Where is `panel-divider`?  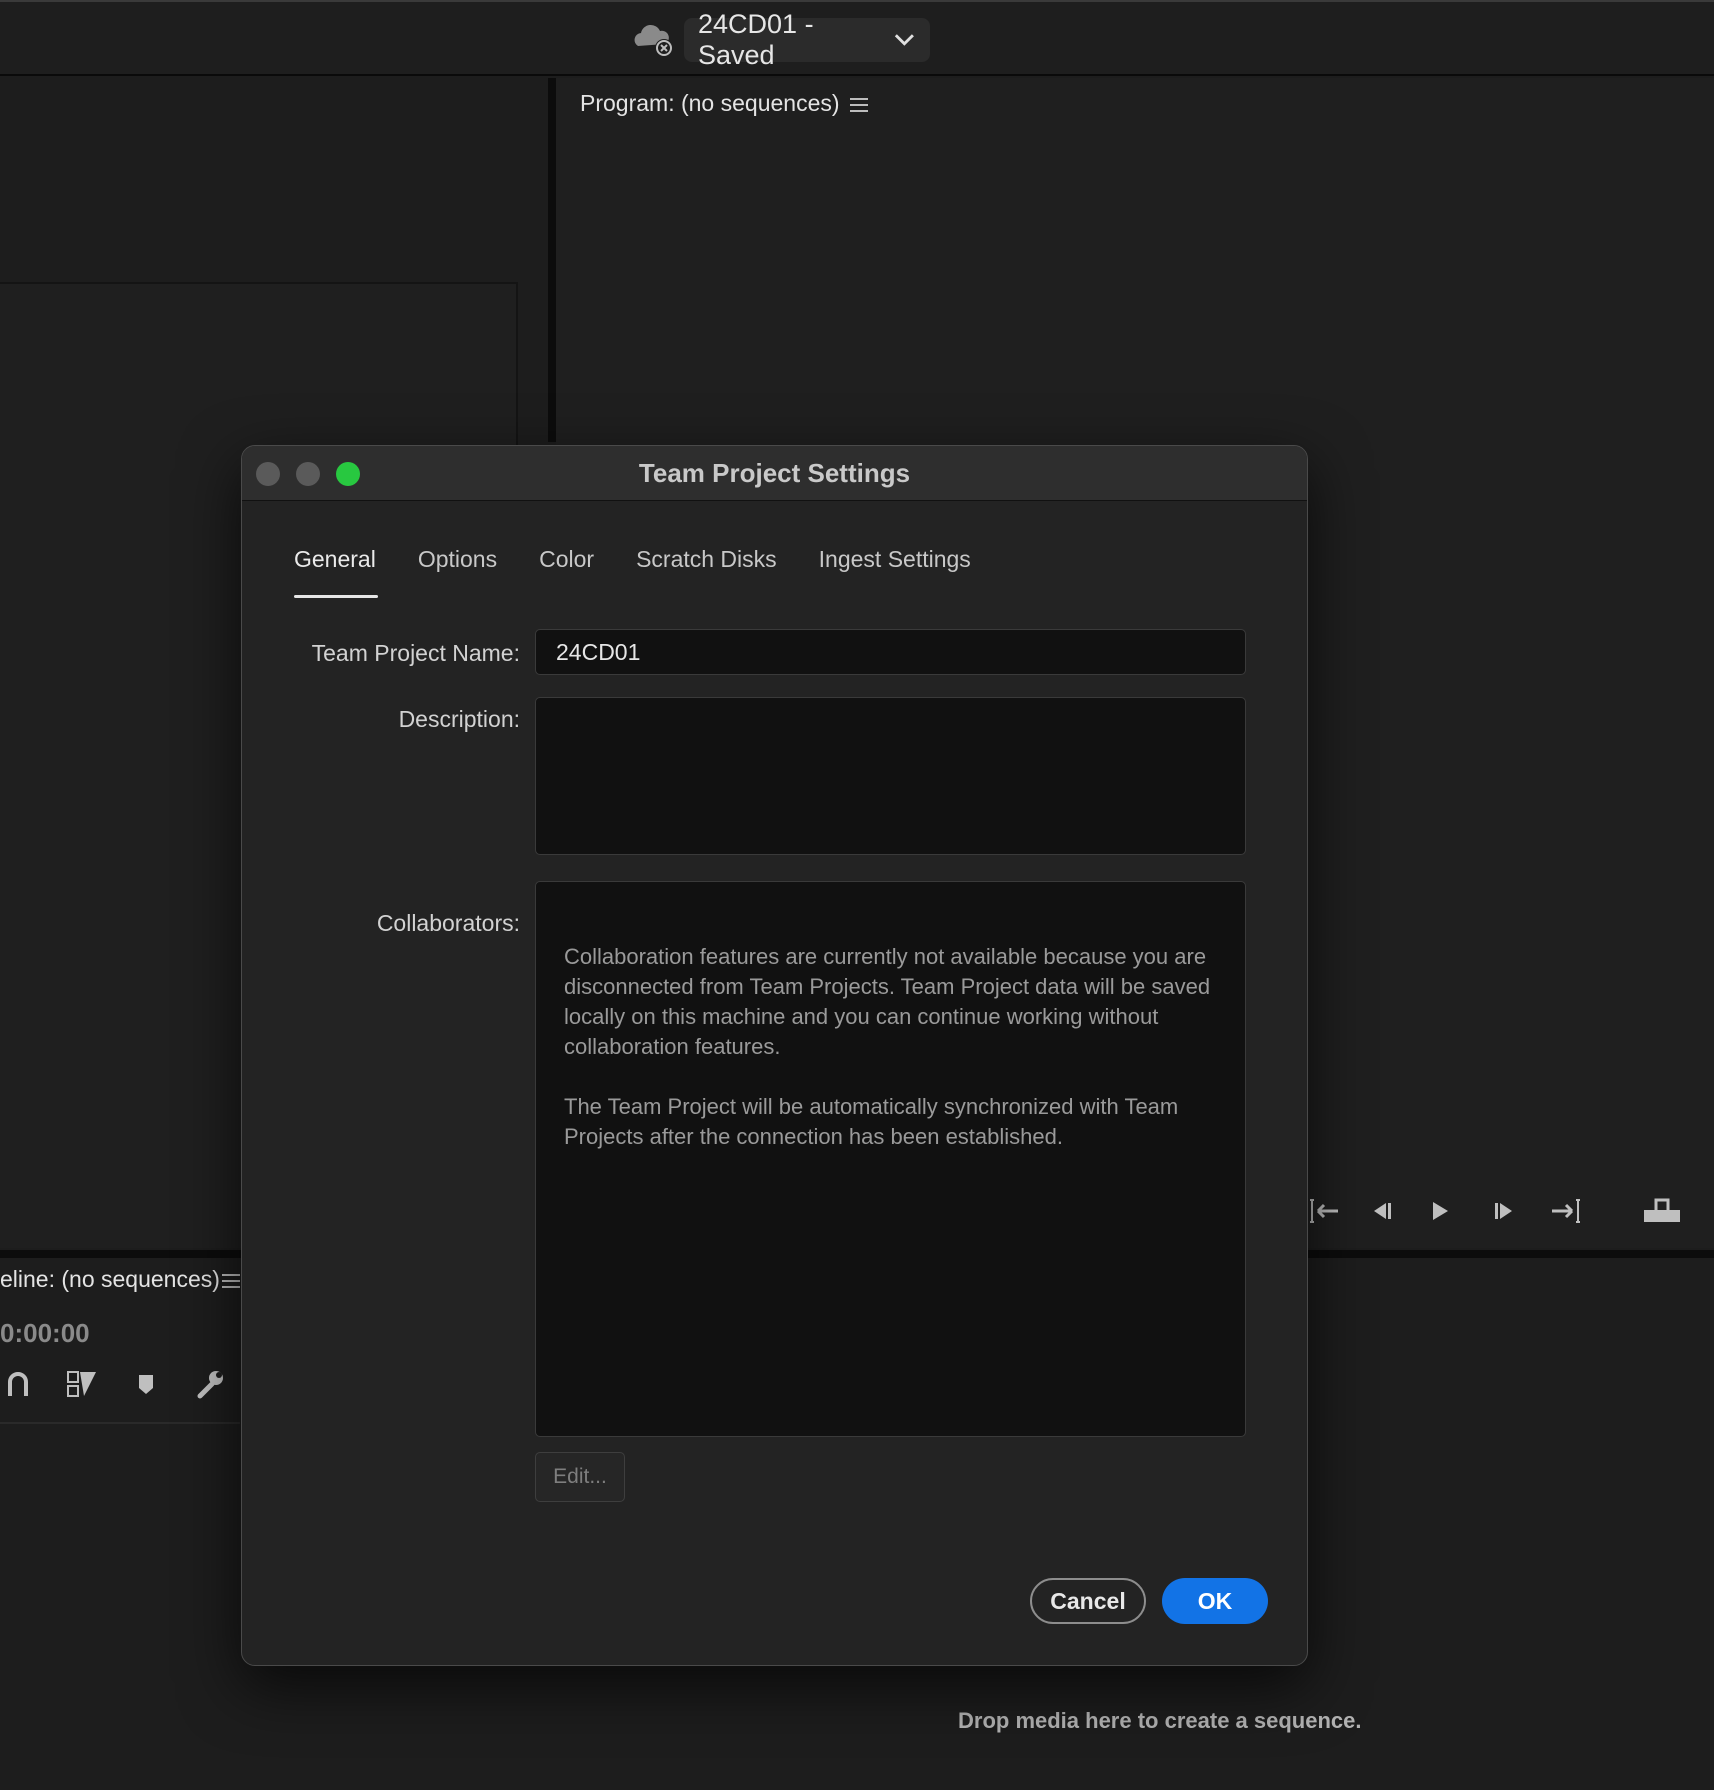 panel-divider is located at coordinates (552, 260).